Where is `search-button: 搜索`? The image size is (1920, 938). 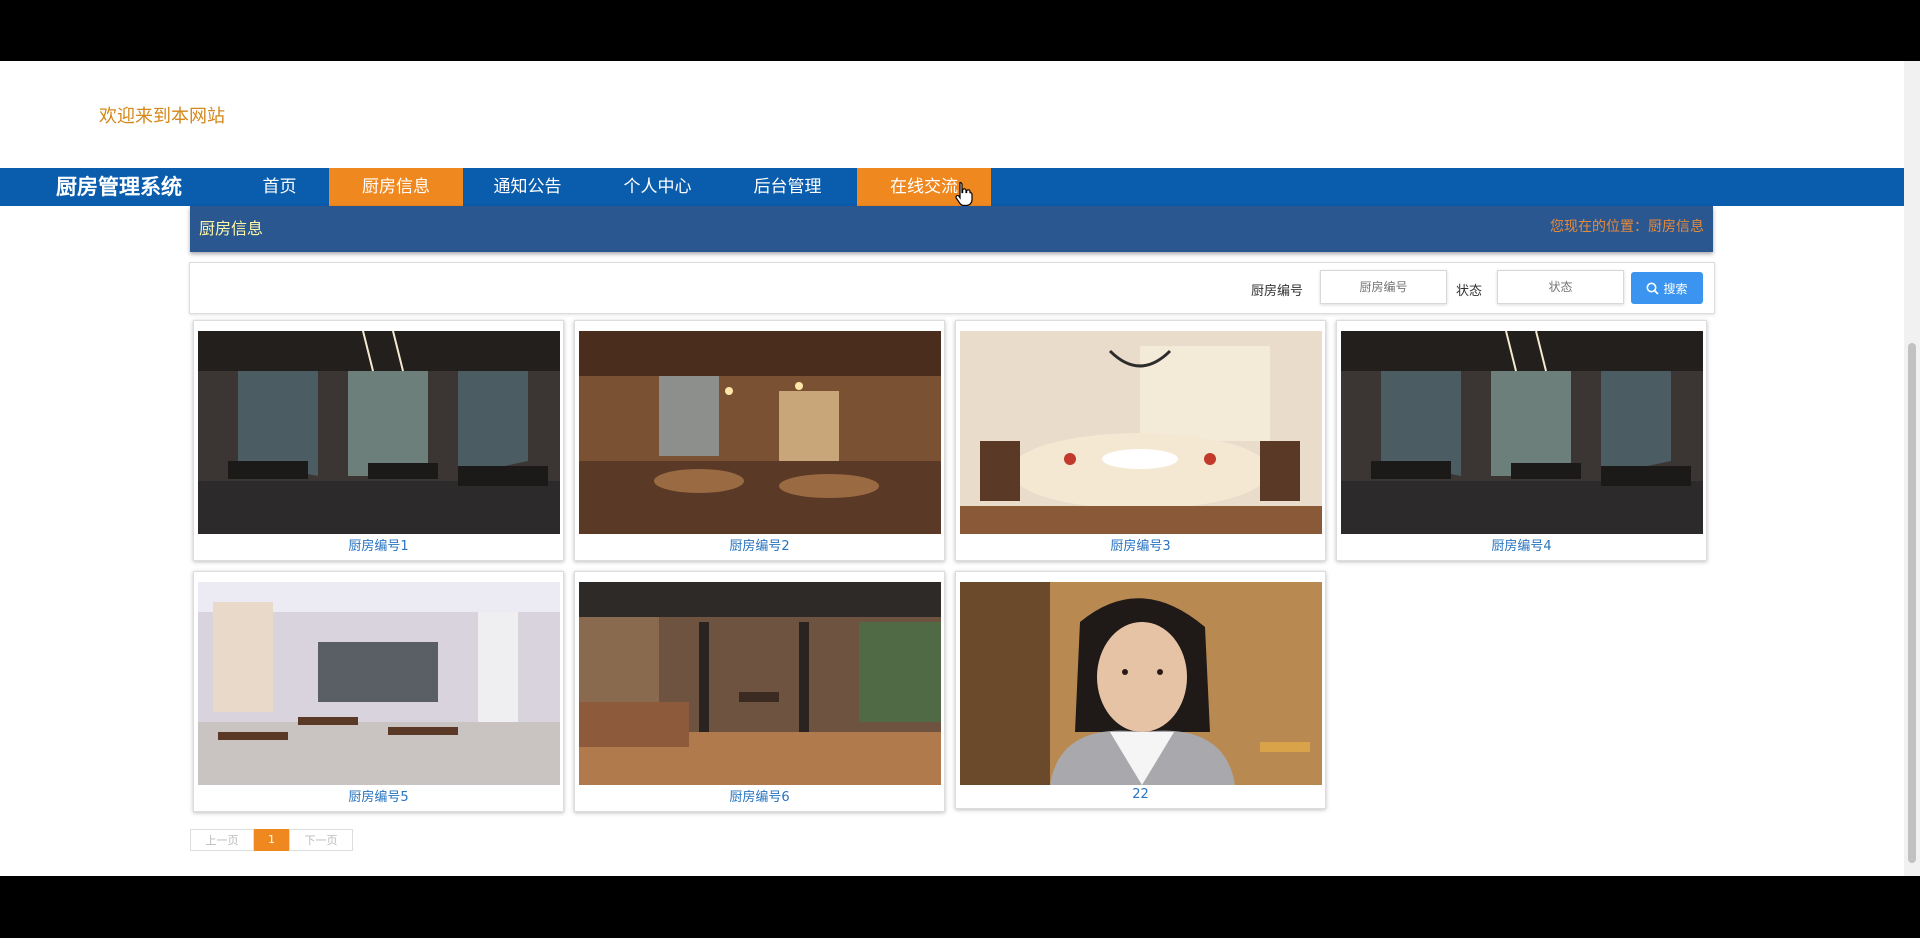 search-button: 搜索 is located at coordinates (1667, 288).